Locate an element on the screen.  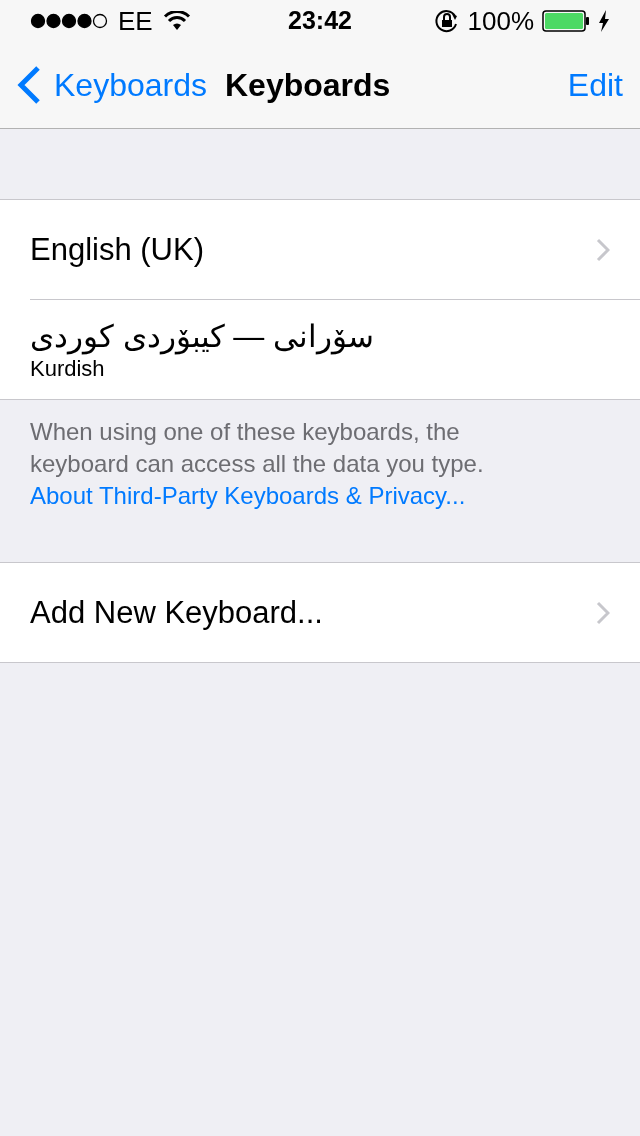
wifi-icon is located at coordinates (176, 21).